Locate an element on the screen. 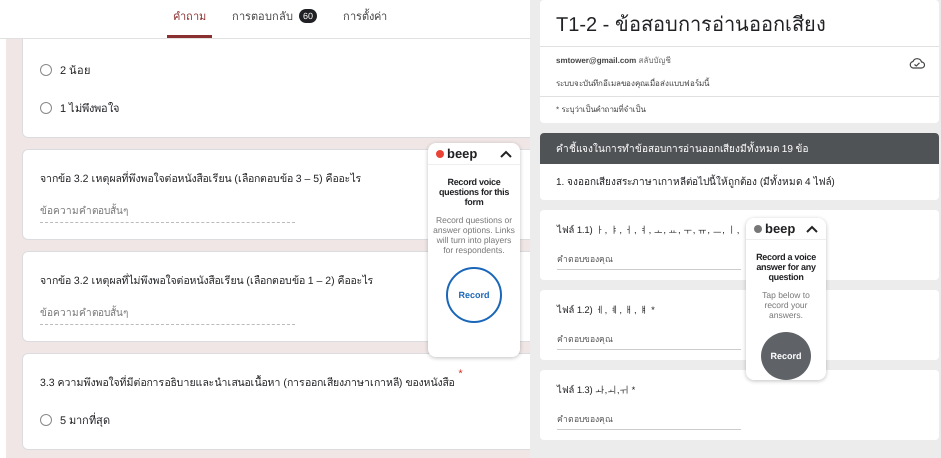 Image resolution: width=941 pixels, height=458 pixels. section-description: 1. จงออกเสียงสระภาษาเกาหลีต่อไปนี้ให้ถูกต้อง (มีทั้งหมด 4 ไฟล์) is located at coordinates (739, 182).